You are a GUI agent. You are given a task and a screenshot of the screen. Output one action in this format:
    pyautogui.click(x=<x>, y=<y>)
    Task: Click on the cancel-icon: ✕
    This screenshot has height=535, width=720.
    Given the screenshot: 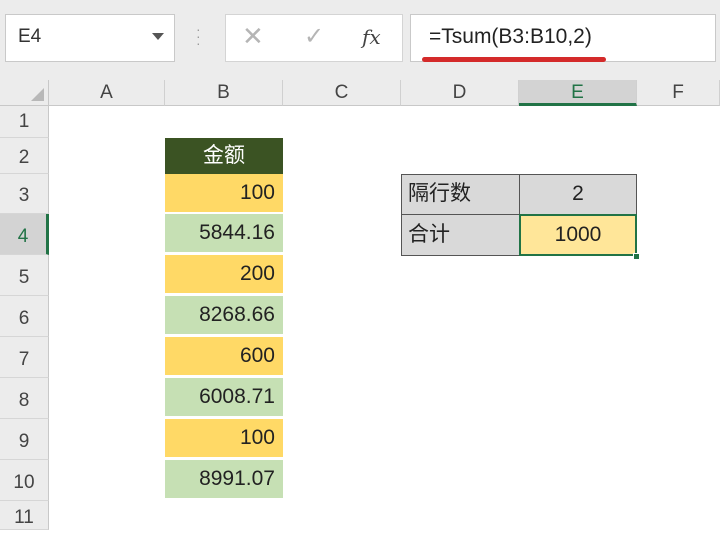 What is the action you would take?
    pyautogui.click(x=253, y=36)
    